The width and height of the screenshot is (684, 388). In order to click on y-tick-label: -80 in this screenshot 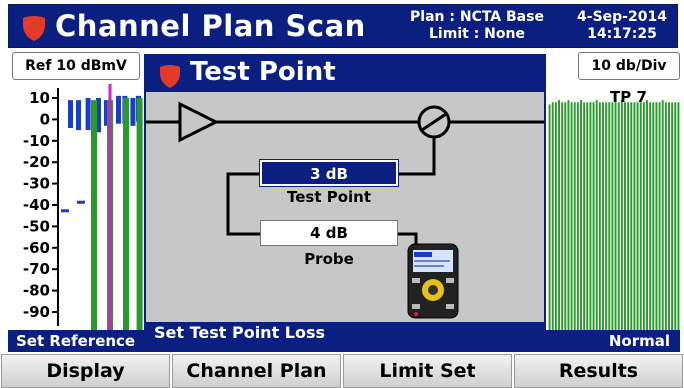, I will do `click(36, 291)`.